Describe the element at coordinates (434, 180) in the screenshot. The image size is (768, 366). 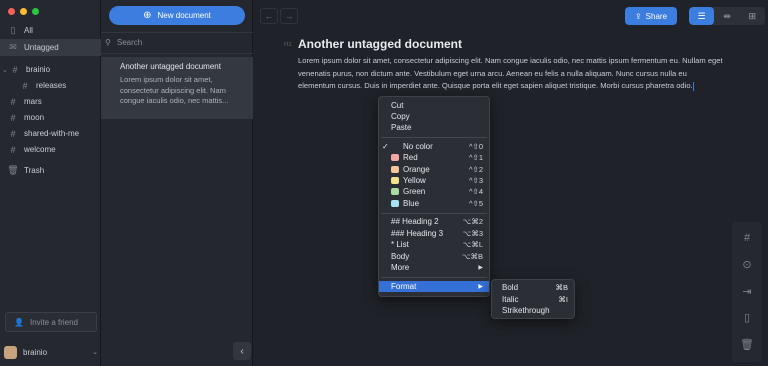
I see `menu-item-yellow: Yellow ^⇧3` at that location.